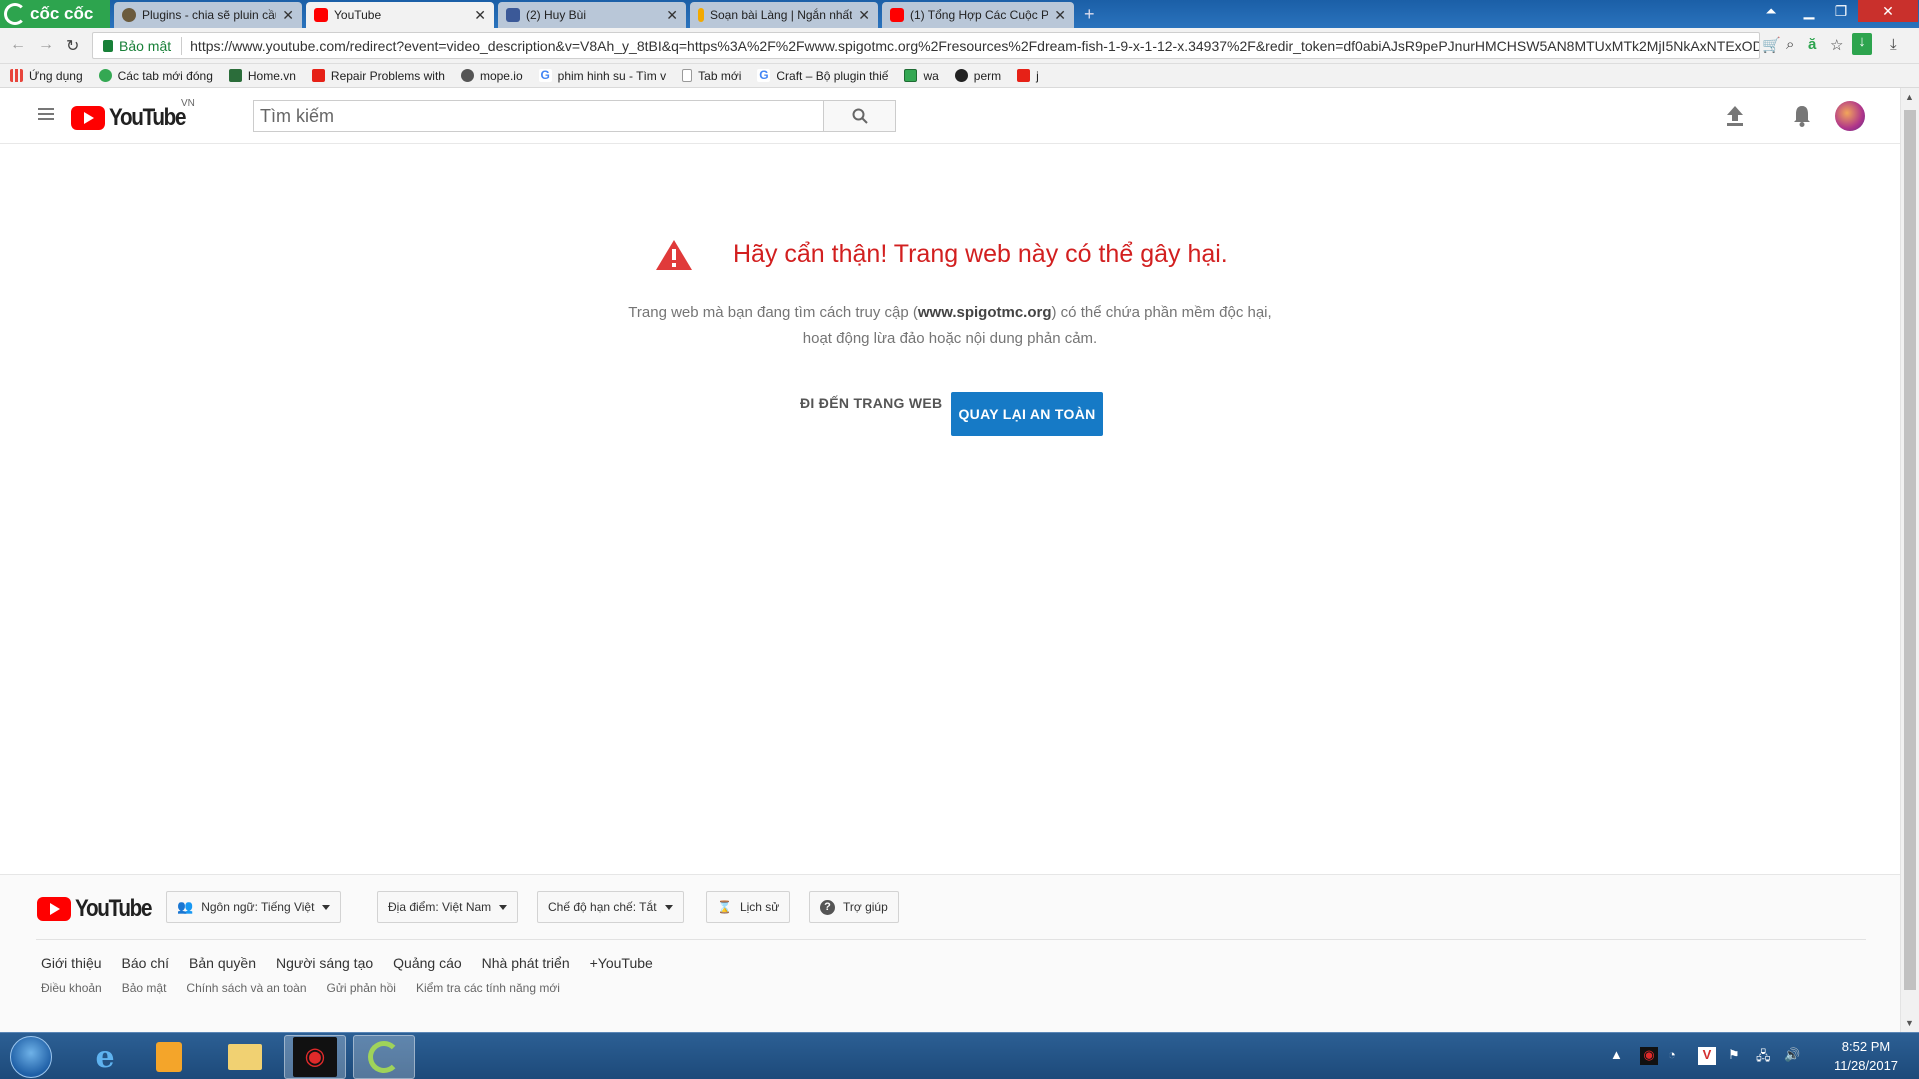  I want to click on proceed-to-site-button: ĐI ĐẾN TRANG WEB, so click(871, 403).